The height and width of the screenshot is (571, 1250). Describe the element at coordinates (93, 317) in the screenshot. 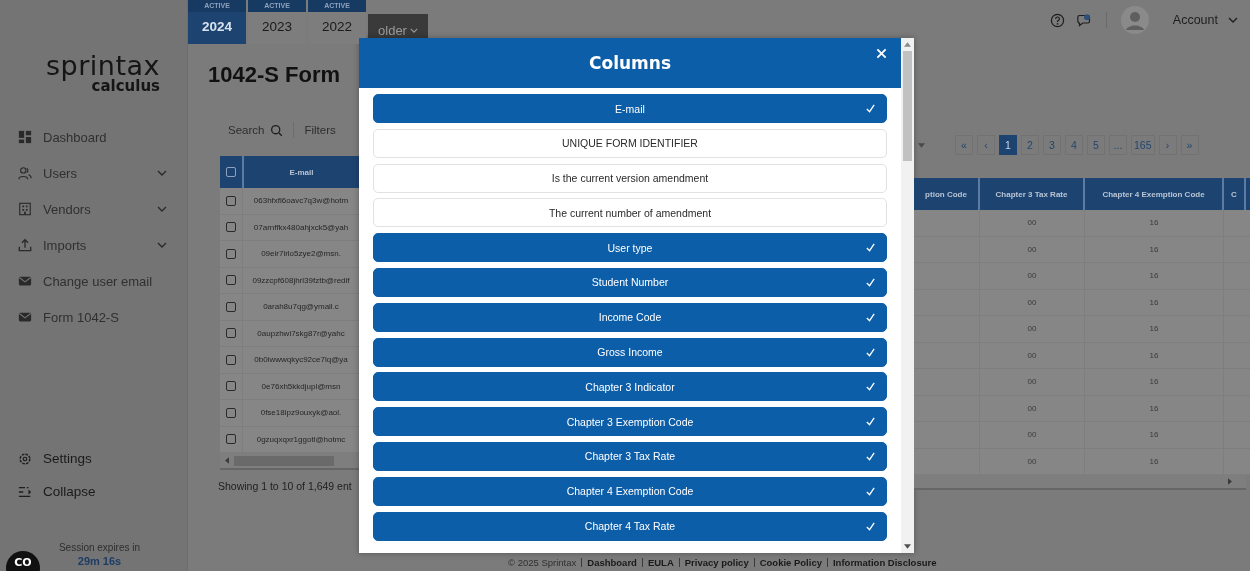

I see `nav-item: Form 1042-S` at that location.